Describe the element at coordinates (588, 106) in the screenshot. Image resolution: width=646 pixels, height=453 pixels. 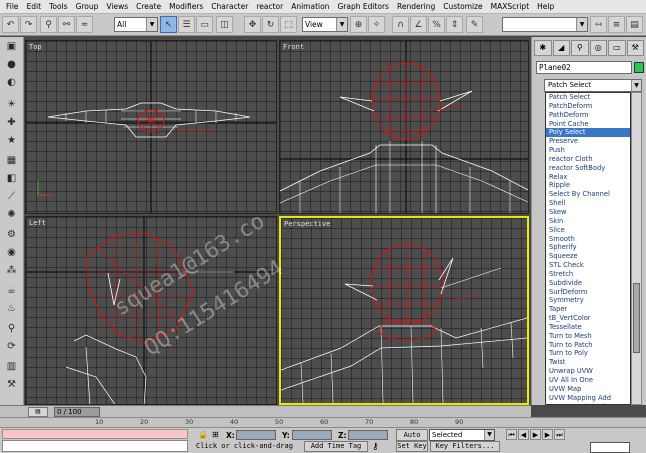
I see `modifier-list-item: PatchDeform` at that location.